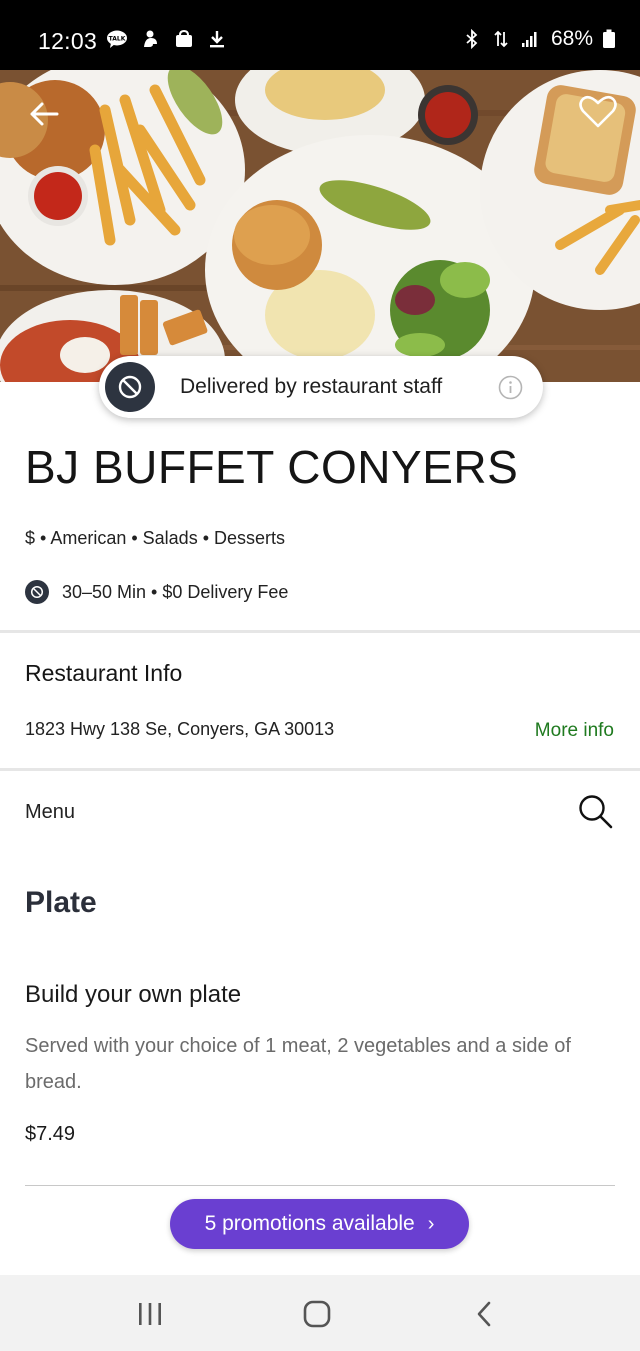 This screenshot has width=640, height=1351. I want to click on promotions-button: 5 promotions available ›, so click(319, 1224).